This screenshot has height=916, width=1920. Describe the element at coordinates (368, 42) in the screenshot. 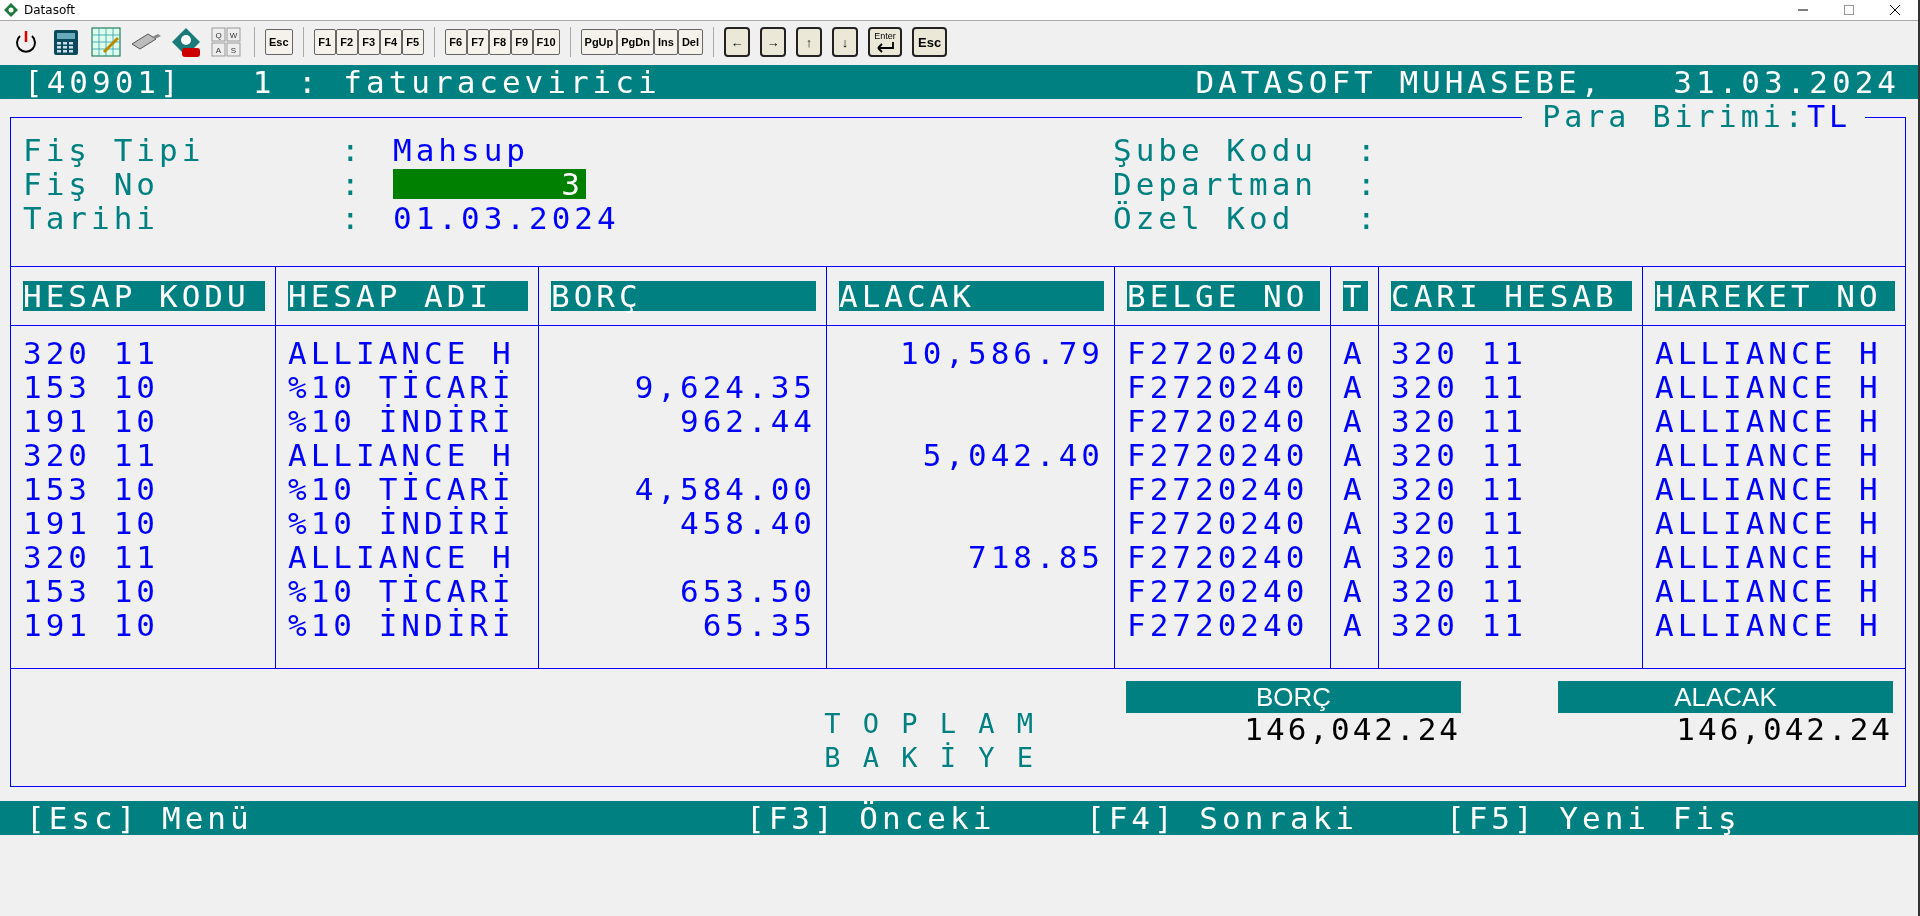

I see `function-key: F3` at that location.